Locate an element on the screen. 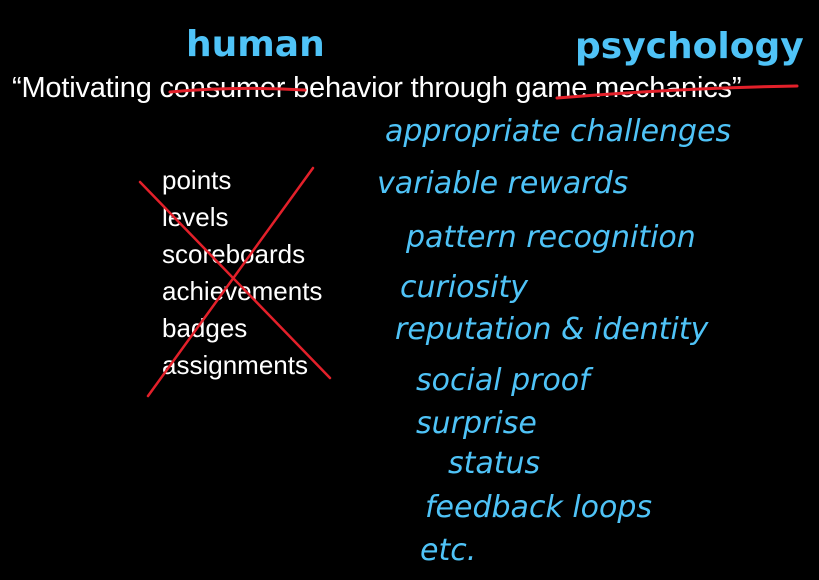  psych-item: social proof is located at coordinates (503, 380).